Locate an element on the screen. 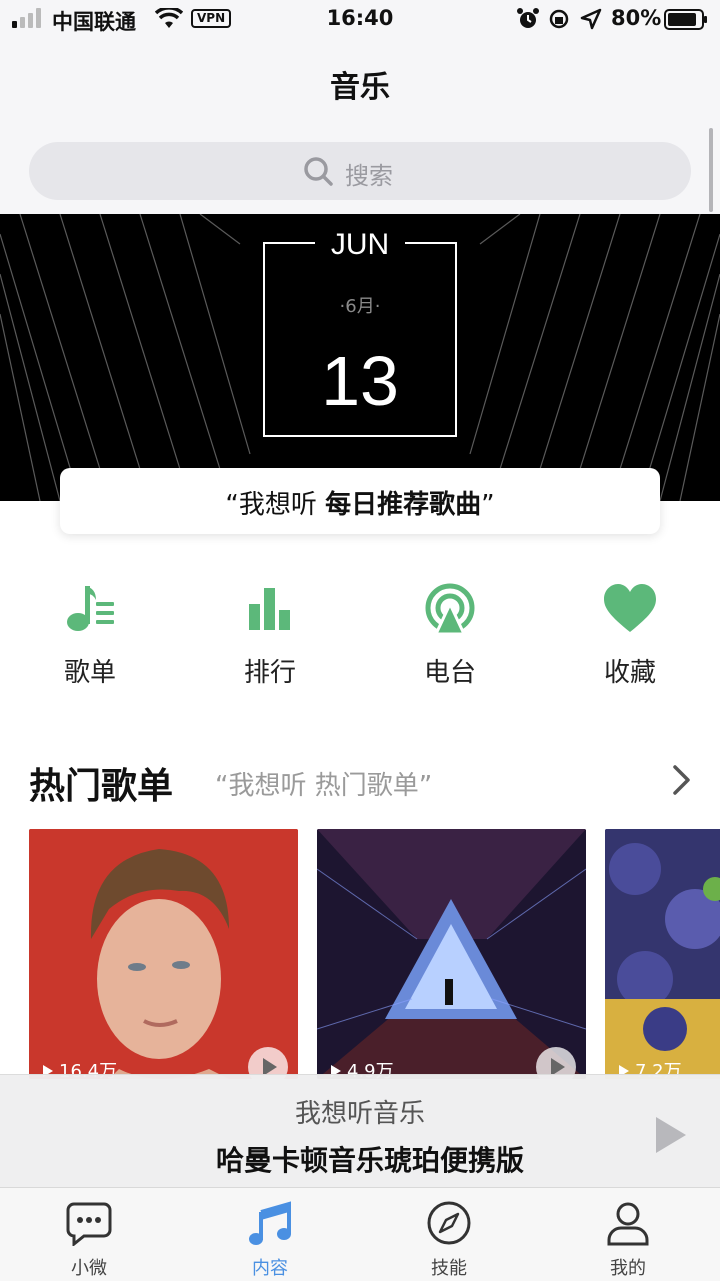  quick-nav-radio: 电台 is located at coordinates (450, 635).